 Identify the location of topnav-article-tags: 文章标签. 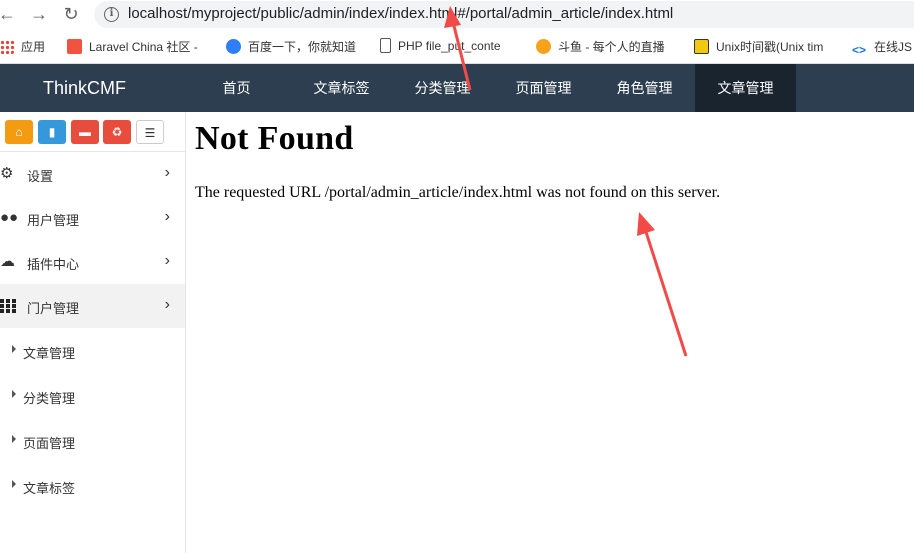
(341, 88).